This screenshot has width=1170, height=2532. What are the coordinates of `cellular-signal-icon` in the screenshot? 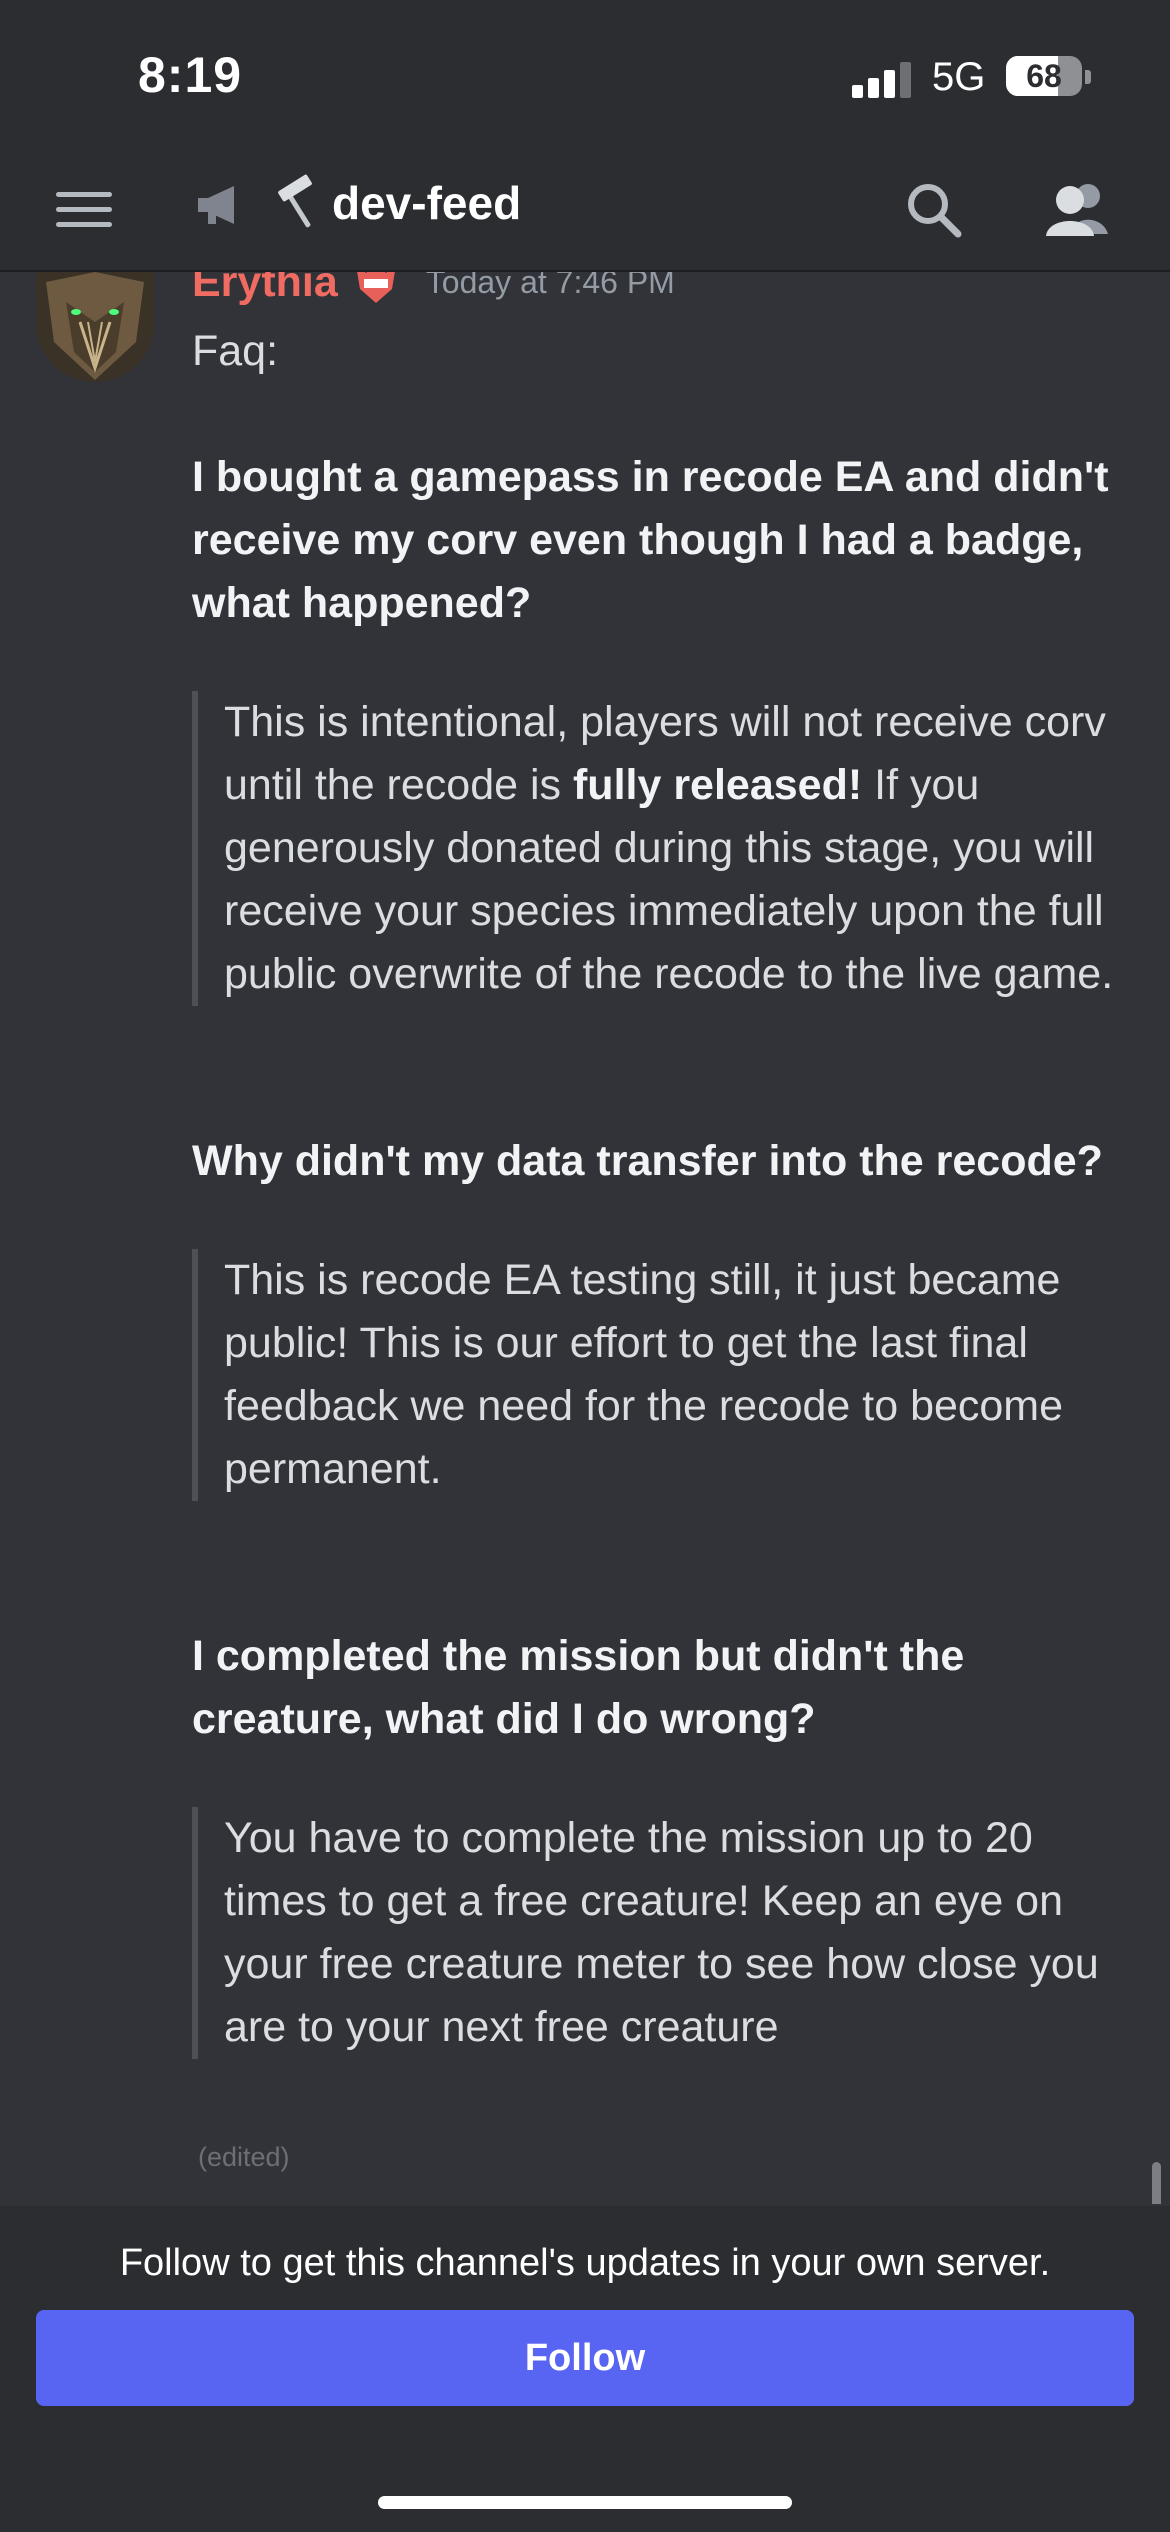 It's located at (883, 79).